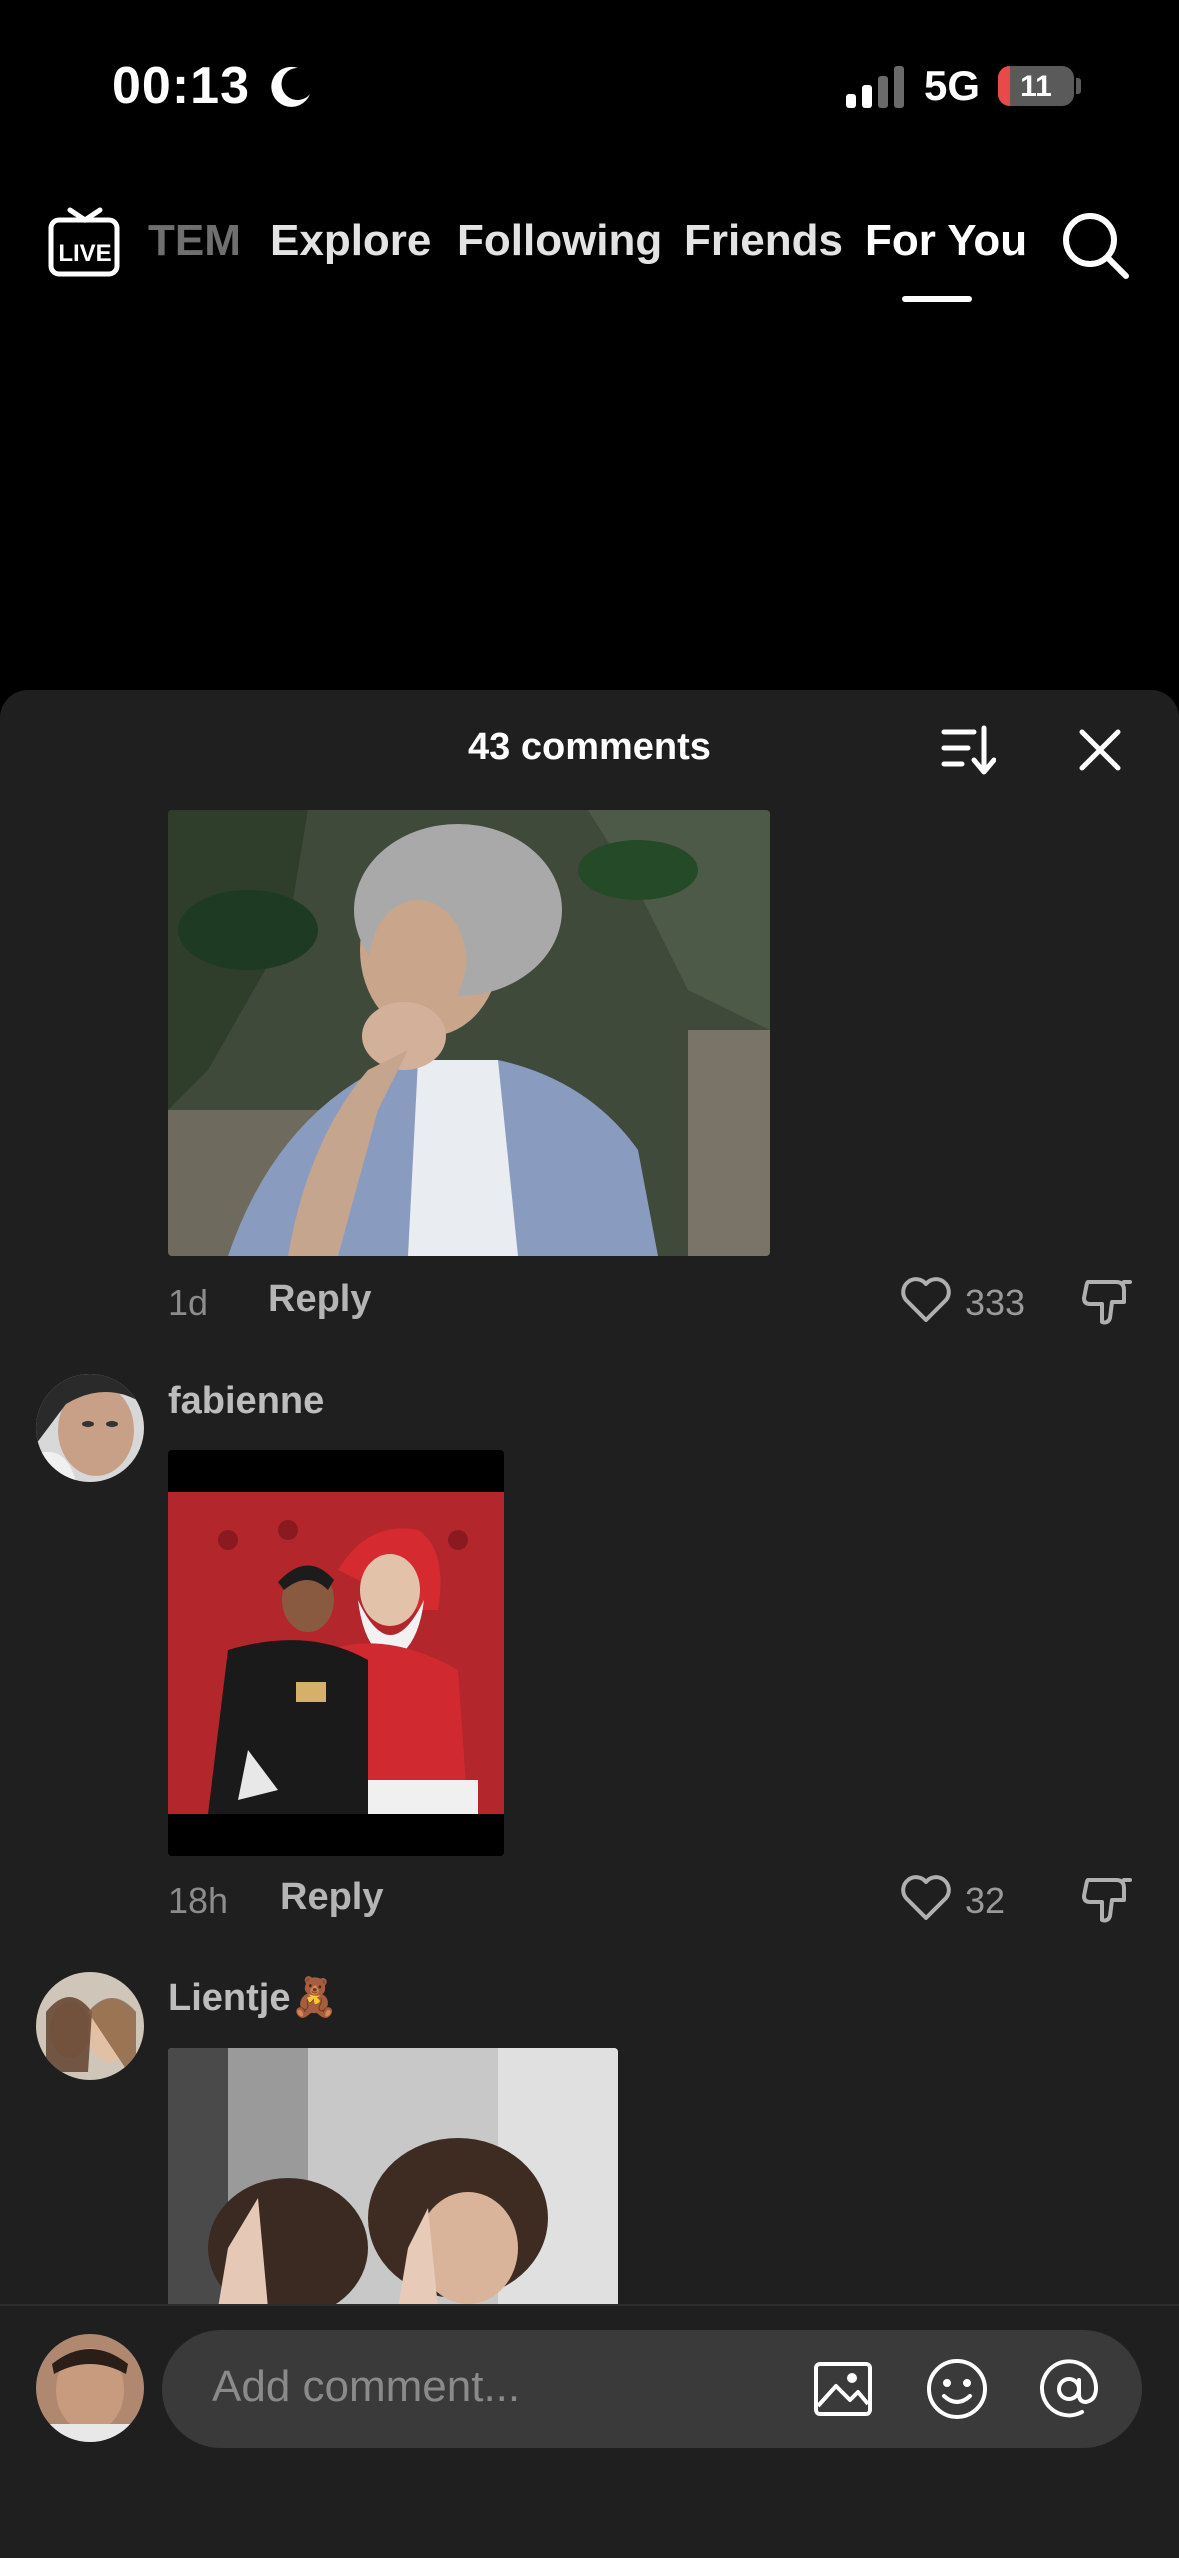  Describe the element at coordinates (198, 1900) in the screenshot. I see `comment-time: 18h` at that location.